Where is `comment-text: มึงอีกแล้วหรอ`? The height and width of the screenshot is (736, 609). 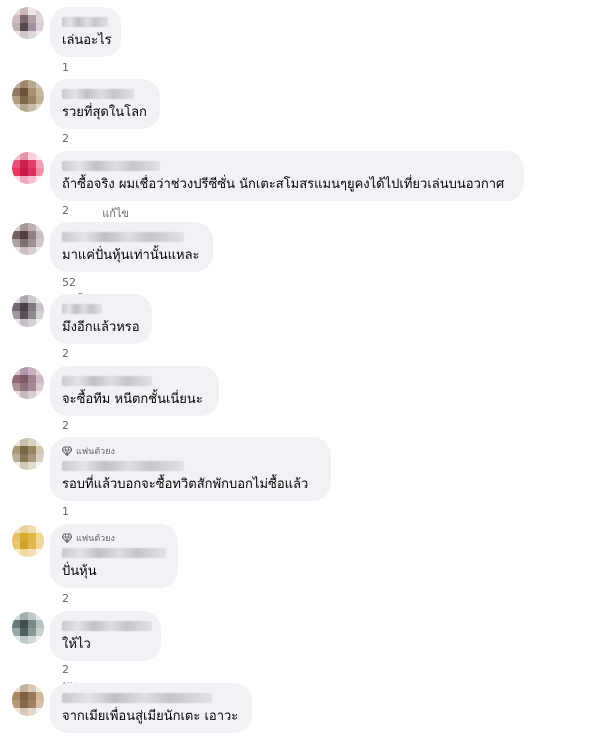 comment-text: มึงอีกแล้วหรอ is located at coordinates (101, 327).